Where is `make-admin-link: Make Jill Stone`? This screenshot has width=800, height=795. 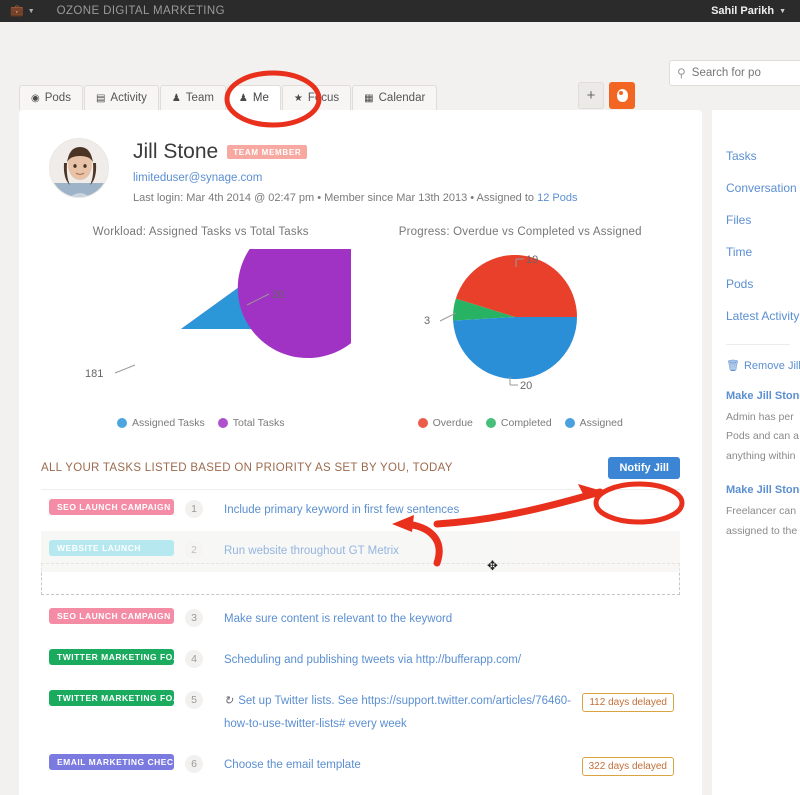
make-admin-link: Make Jill Stone is located at coordinates (763, 396).